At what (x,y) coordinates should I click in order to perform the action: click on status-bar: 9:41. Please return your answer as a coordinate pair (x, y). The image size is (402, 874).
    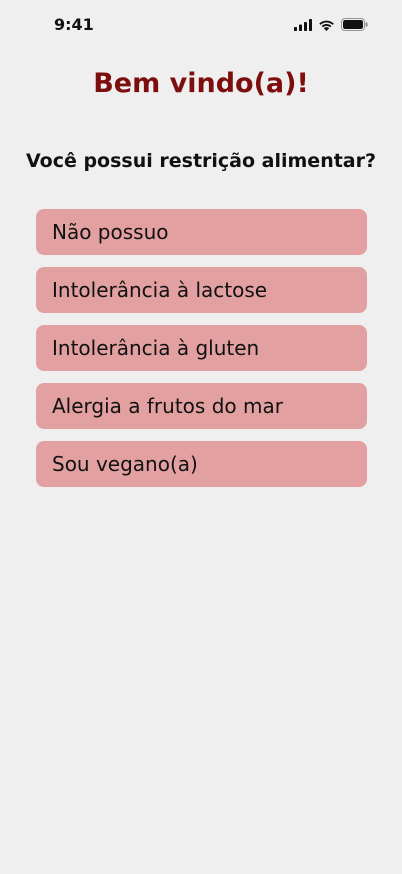
    Looking at the image, I should click on (201, 26).